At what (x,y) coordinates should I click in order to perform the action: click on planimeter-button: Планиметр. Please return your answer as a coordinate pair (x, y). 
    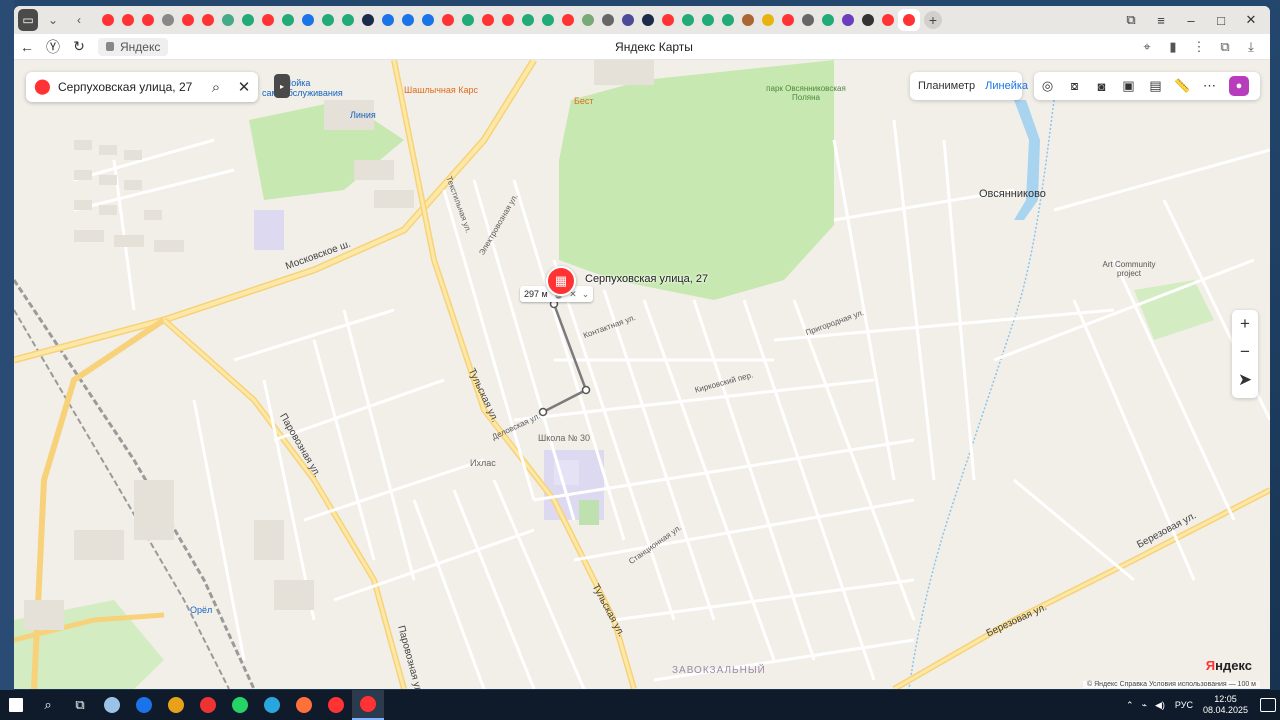
    Looking at the image, I should click on (946, 86).